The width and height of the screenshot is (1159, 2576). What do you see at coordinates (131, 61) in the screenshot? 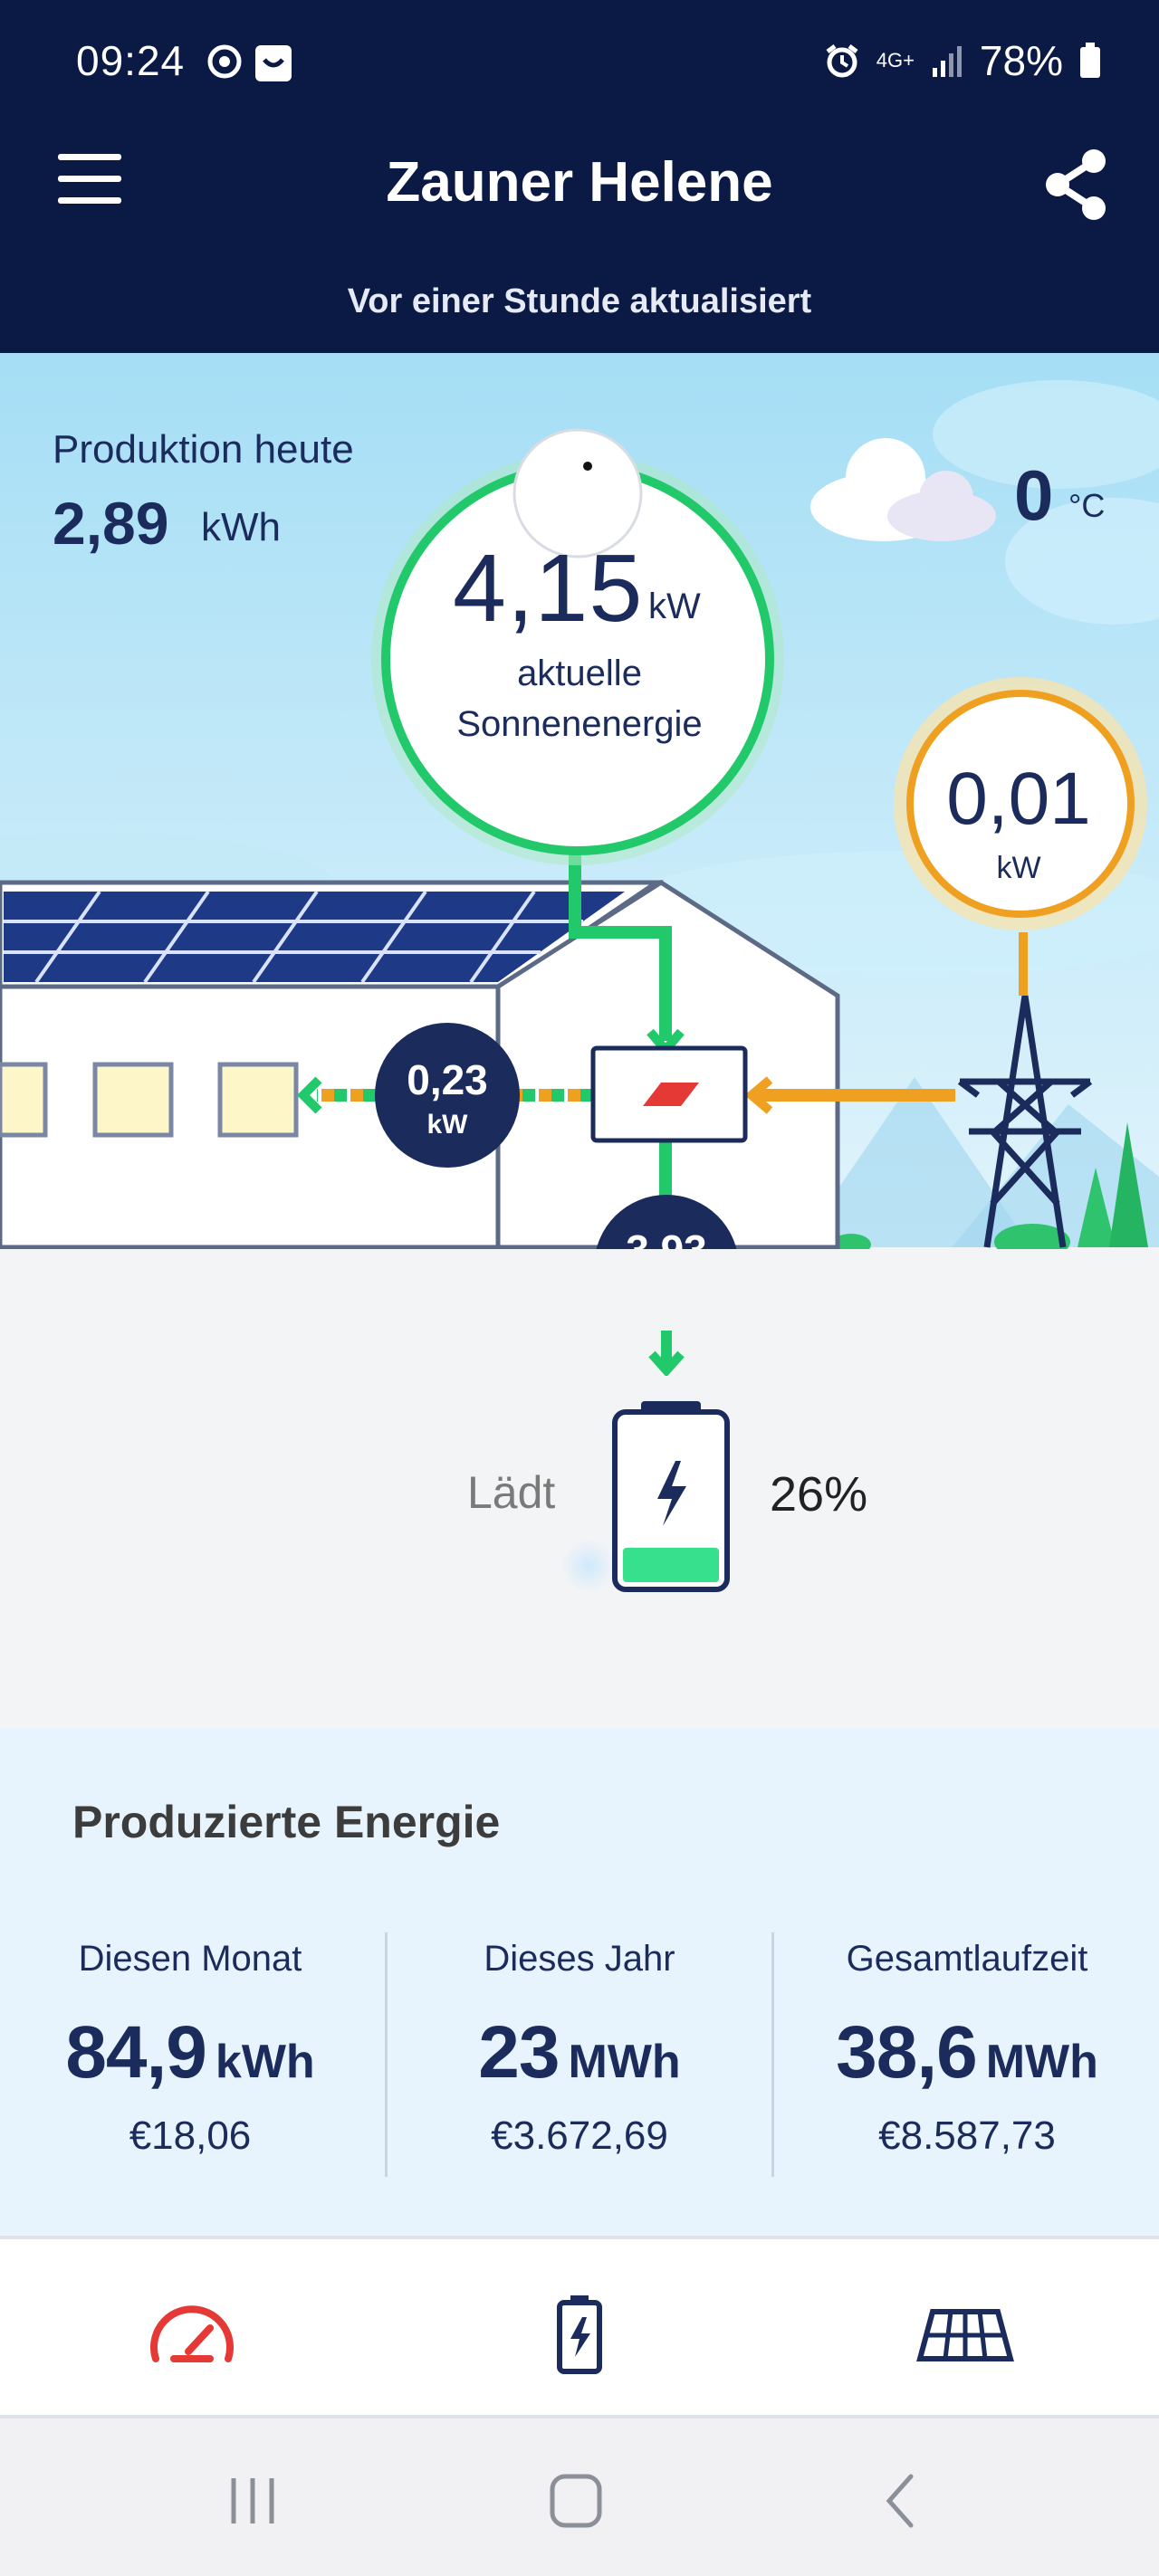
I see `status-time: 09:24` at bounding box center [131, 61].